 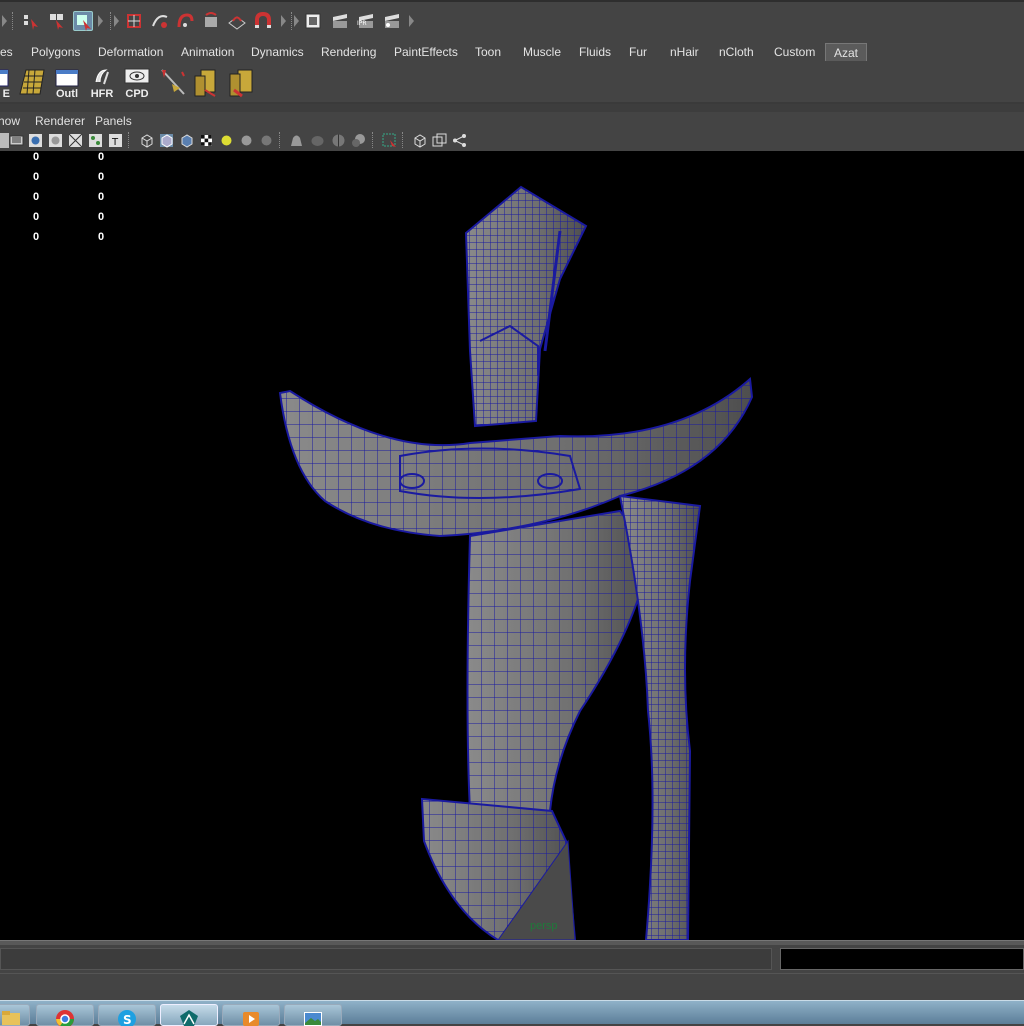 What do you see at coordinates (794, 52) in the screenshot?
I see `tab-custom: Custom` at bounding box center [794, 52].